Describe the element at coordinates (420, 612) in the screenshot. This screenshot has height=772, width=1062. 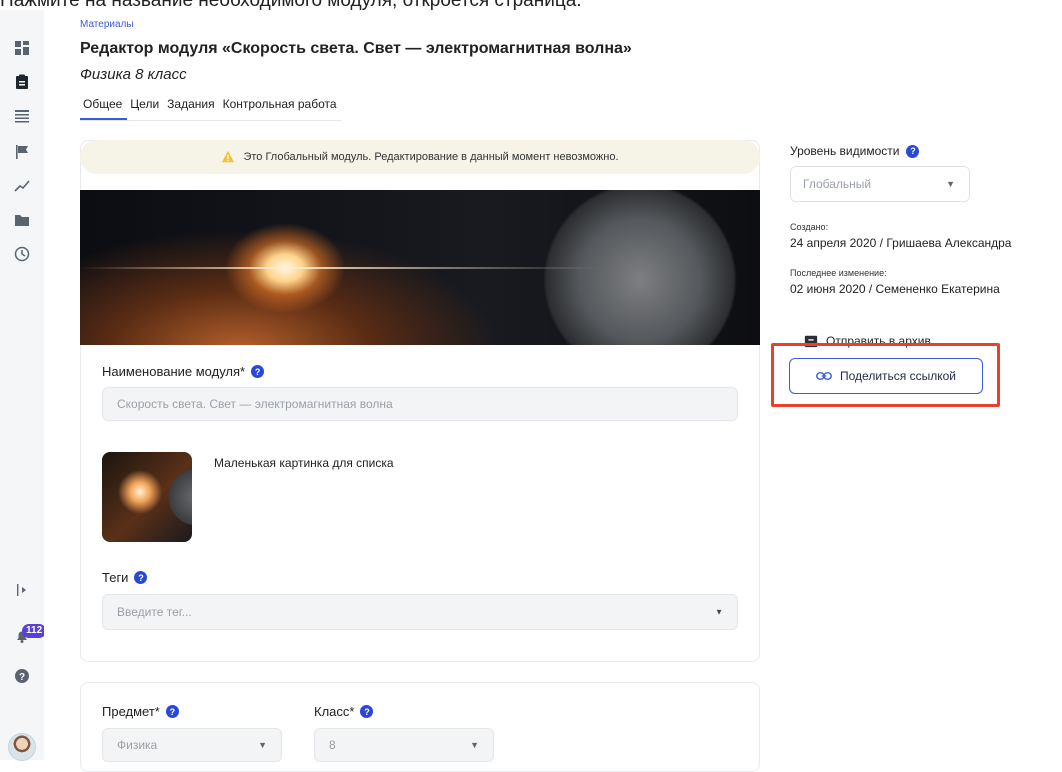
I see `tags-select: Введите тег... ▼` at that location.